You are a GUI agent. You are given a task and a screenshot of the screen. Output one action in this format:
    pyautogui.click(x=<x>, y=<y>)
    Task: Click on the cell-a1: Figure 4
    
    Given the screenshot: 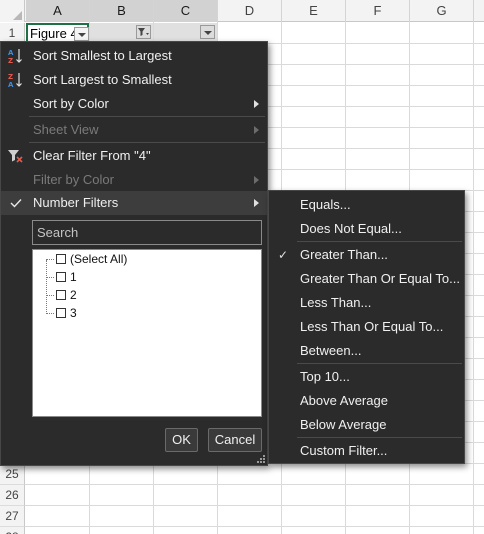 What is the action you would take?
    pyautogui.click(x=57, y=33)
    